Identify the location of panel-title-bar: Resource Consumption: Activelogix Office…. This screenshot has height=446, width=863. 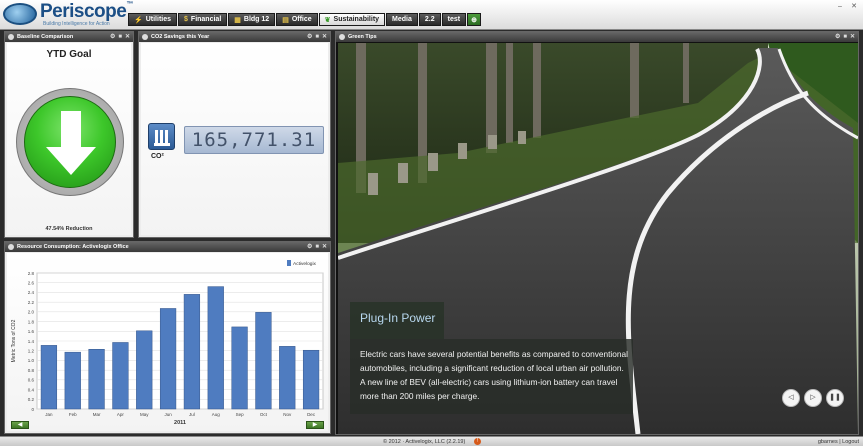
(167, 247).